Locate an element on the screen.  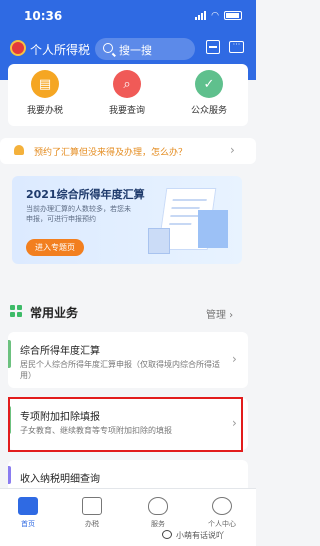
nav-home: 首页 is located at coordinates (28, 513).